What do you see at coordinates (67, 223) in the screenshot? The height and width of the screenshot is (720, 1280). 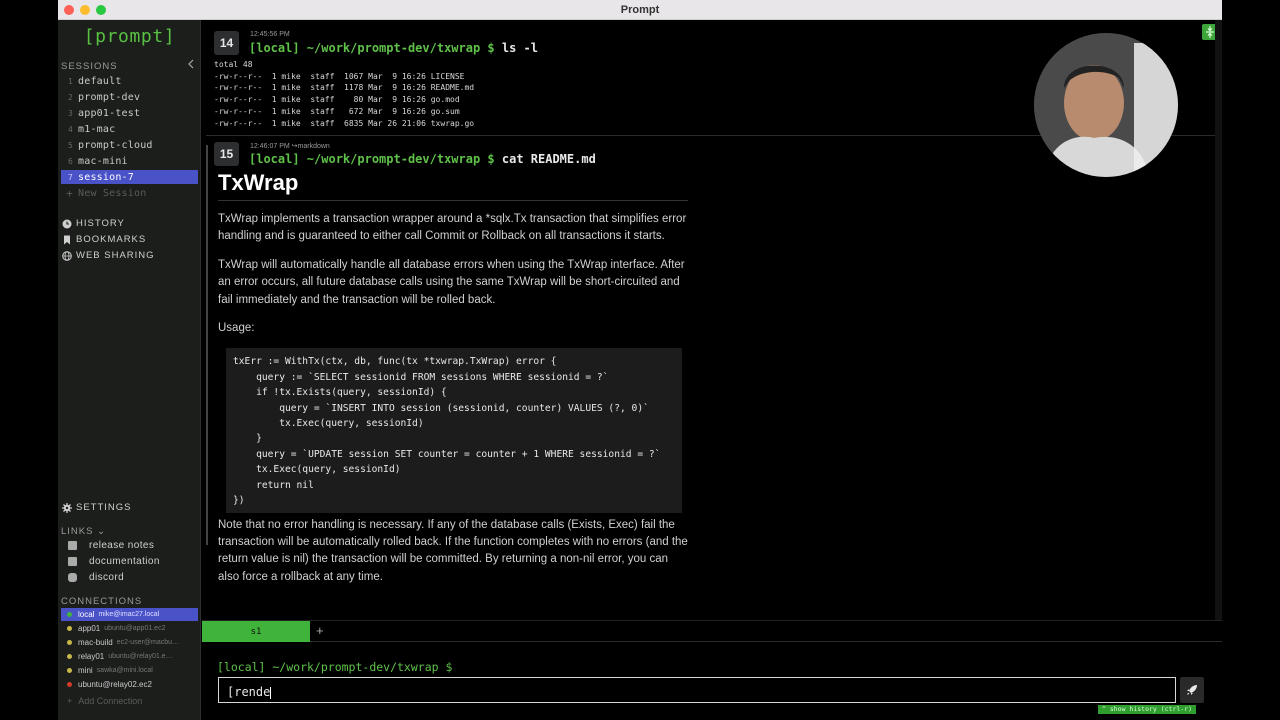 I see `clock-icon` at bounding box center [67, 223].